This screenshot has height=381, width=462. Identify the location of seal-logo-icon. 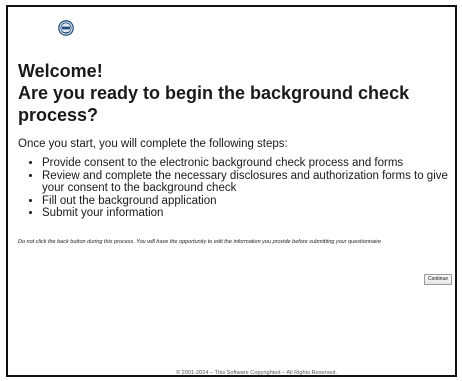
(66, 28).